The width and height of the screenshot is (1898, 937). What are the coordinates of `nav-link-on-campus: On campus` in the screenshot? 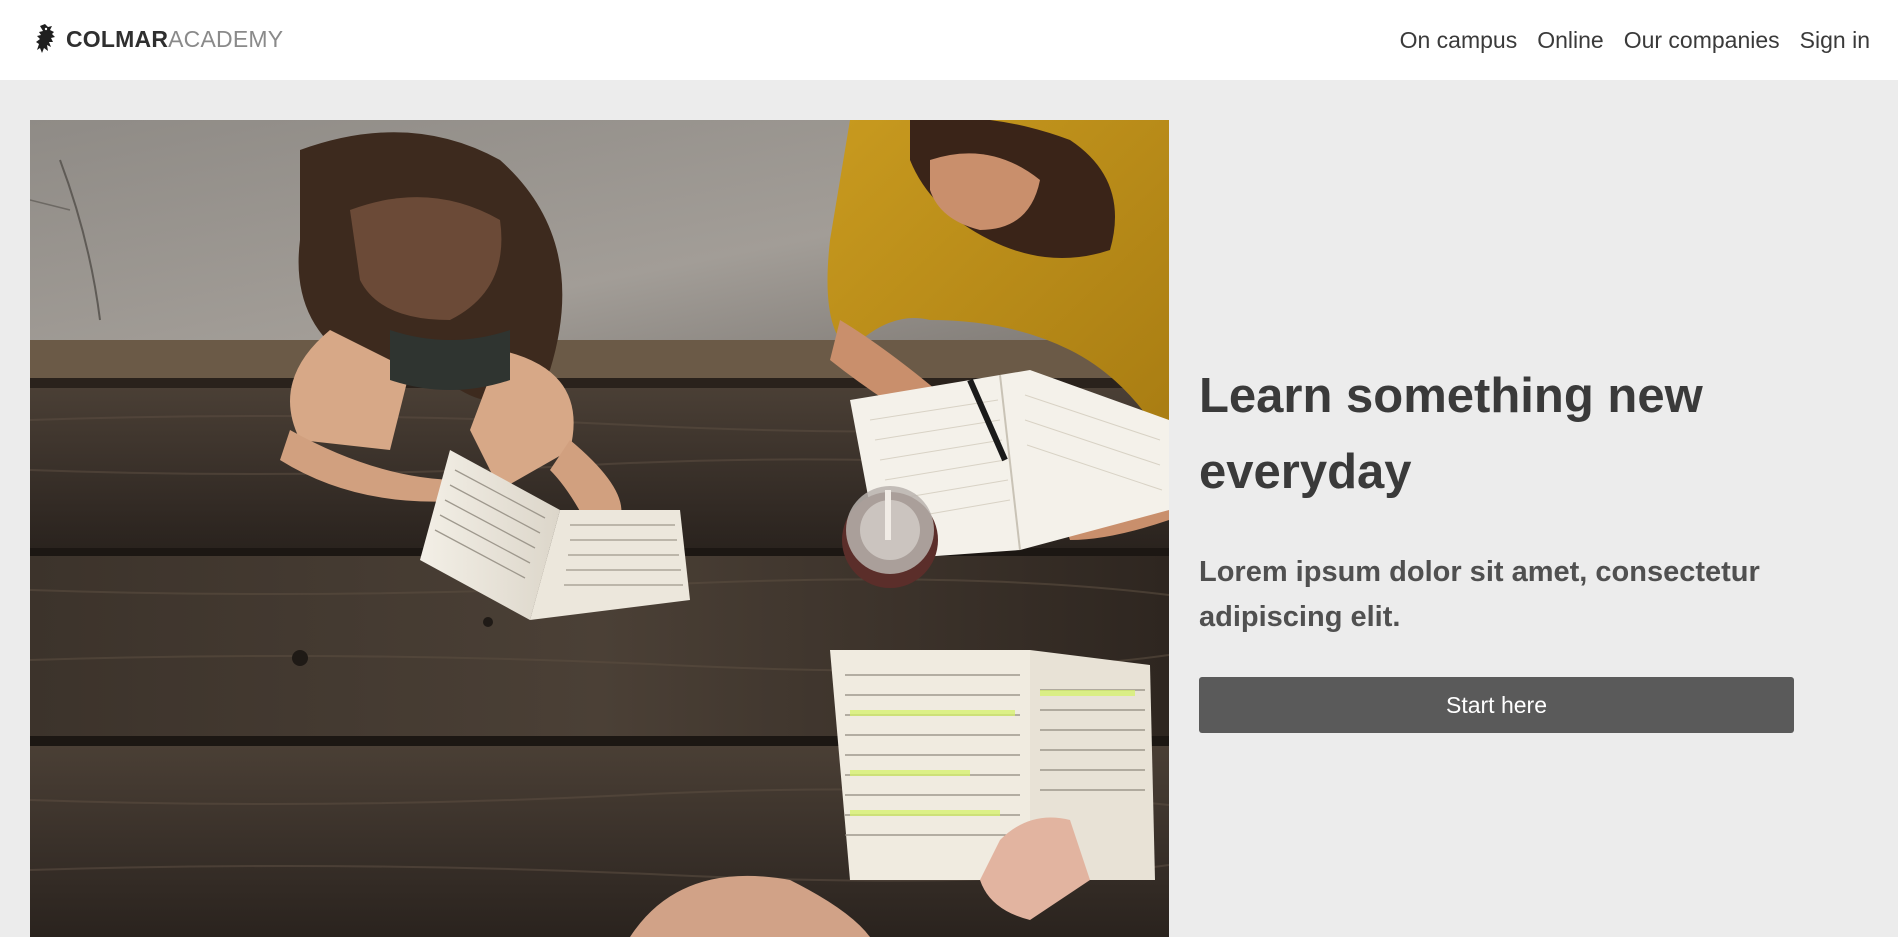 It's located at (1459, 40).